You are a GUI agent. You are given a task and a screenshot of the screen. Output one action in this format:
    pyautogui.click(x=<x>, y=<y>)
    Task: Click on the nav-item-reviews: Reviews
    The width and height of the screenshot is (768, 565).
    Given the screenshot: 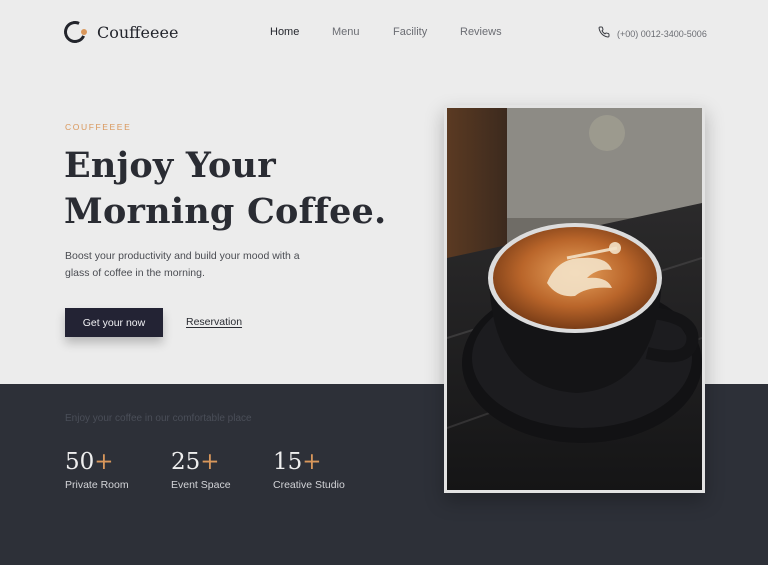 What is the action you would take?
    pyautogui.click(x=481, y=32)
    